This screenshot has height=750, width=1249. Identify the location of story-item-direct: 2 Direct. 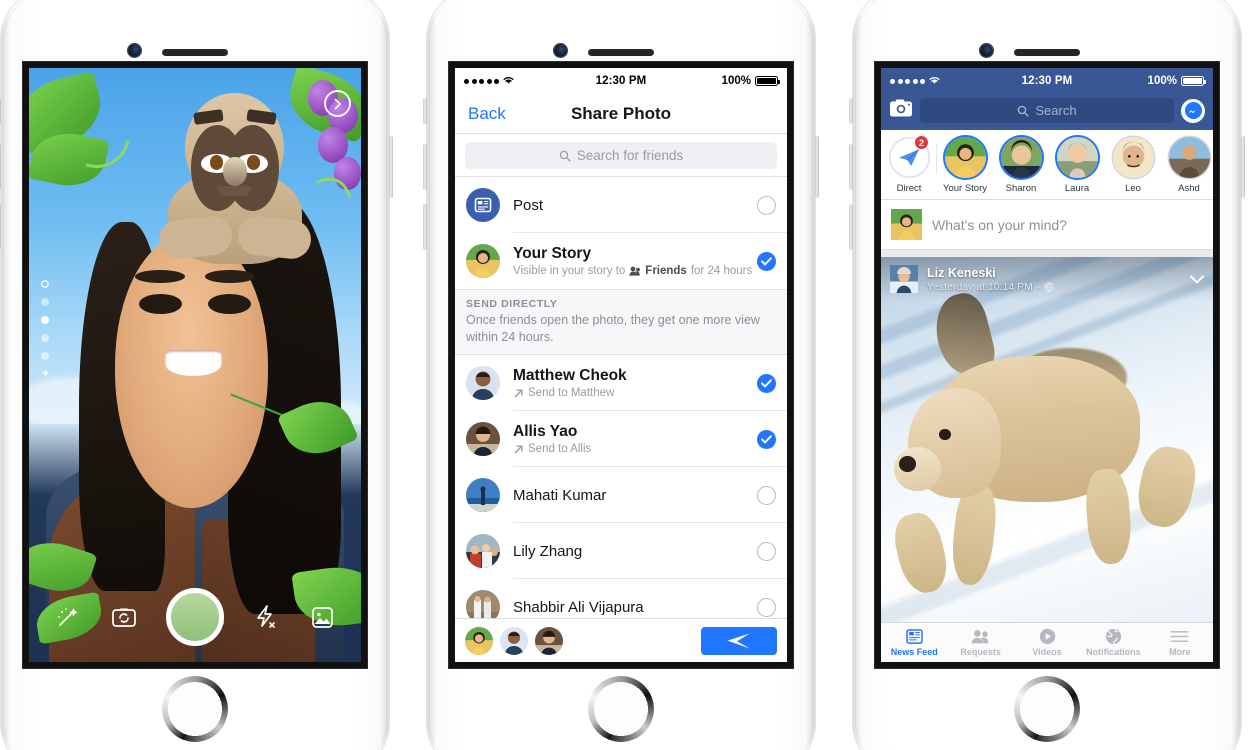
(909, 164).